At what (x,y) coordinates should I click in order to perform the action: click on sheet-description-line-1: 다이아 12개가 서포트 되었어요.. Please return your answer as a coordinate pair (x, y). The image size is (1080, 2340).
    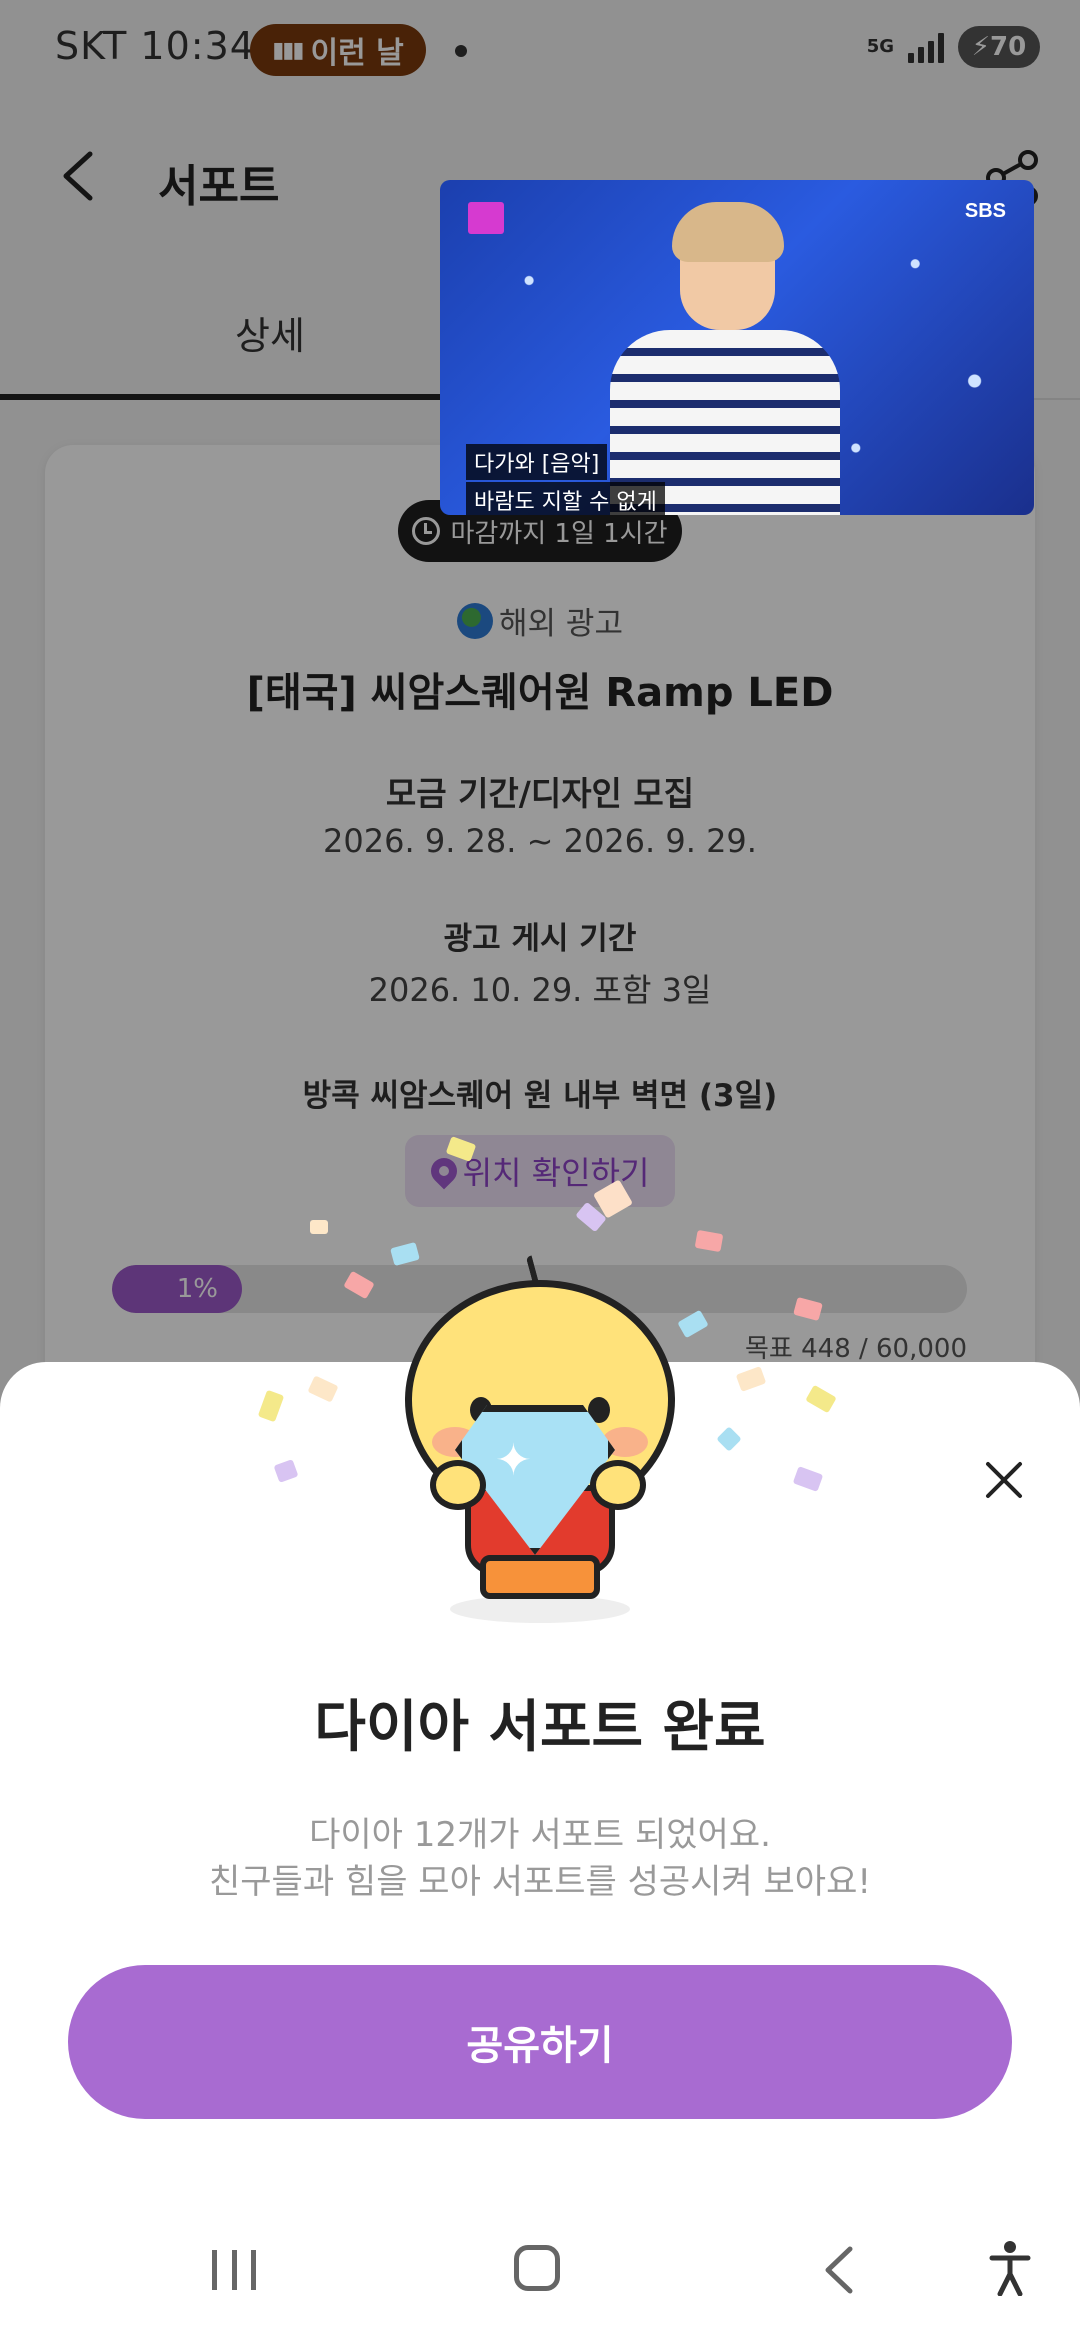
    Looking at the image, I should click on (540, 1835).